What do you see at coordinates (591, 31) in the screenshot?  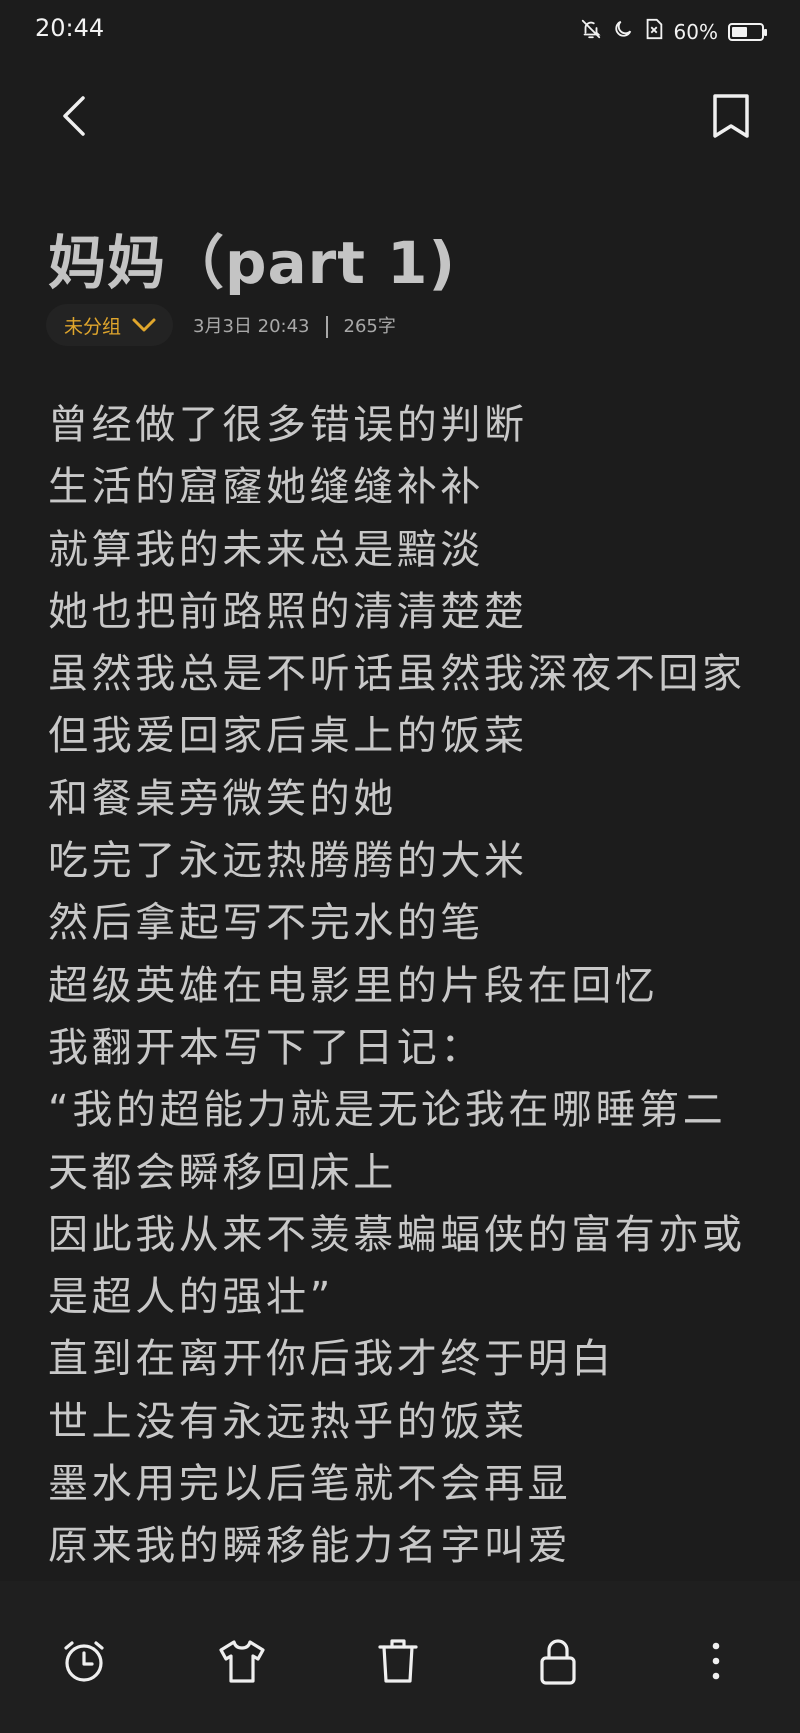 I see `bell-off-icon` at bounding box center [591, 31].